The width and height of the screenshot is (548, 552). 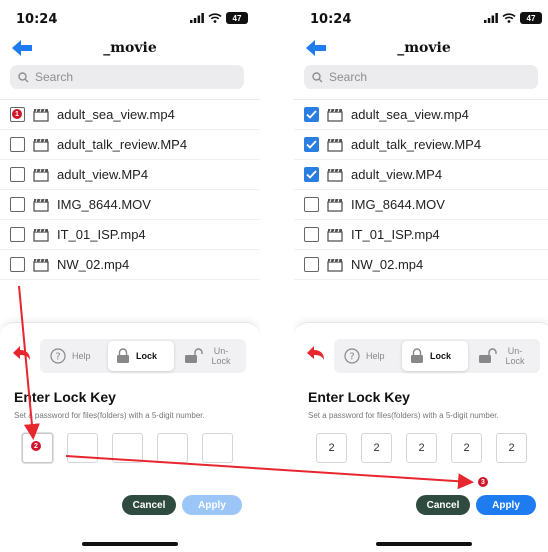 I want to click on search-placeholder: Search, so click(x=348, y=77).